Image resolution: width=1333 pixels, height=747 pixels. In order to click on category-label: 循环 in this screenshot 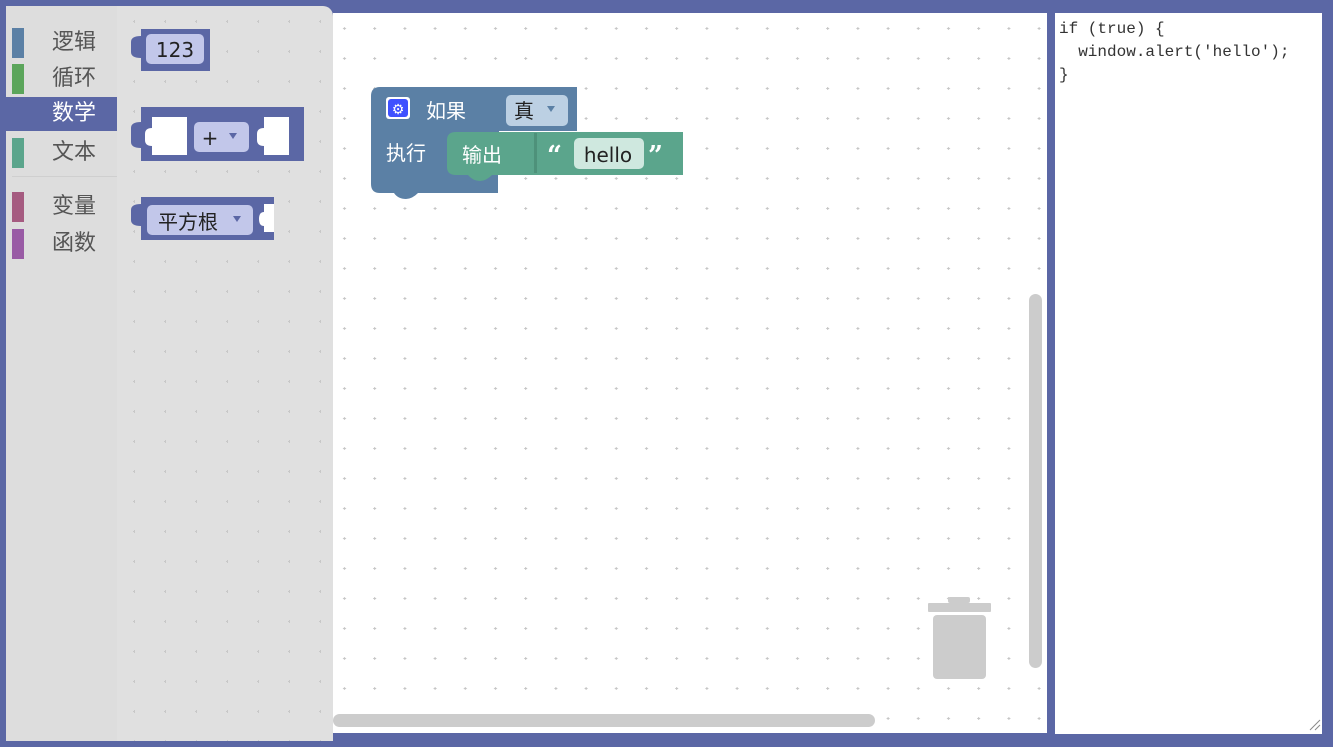, I will do `click(74, 78)`.